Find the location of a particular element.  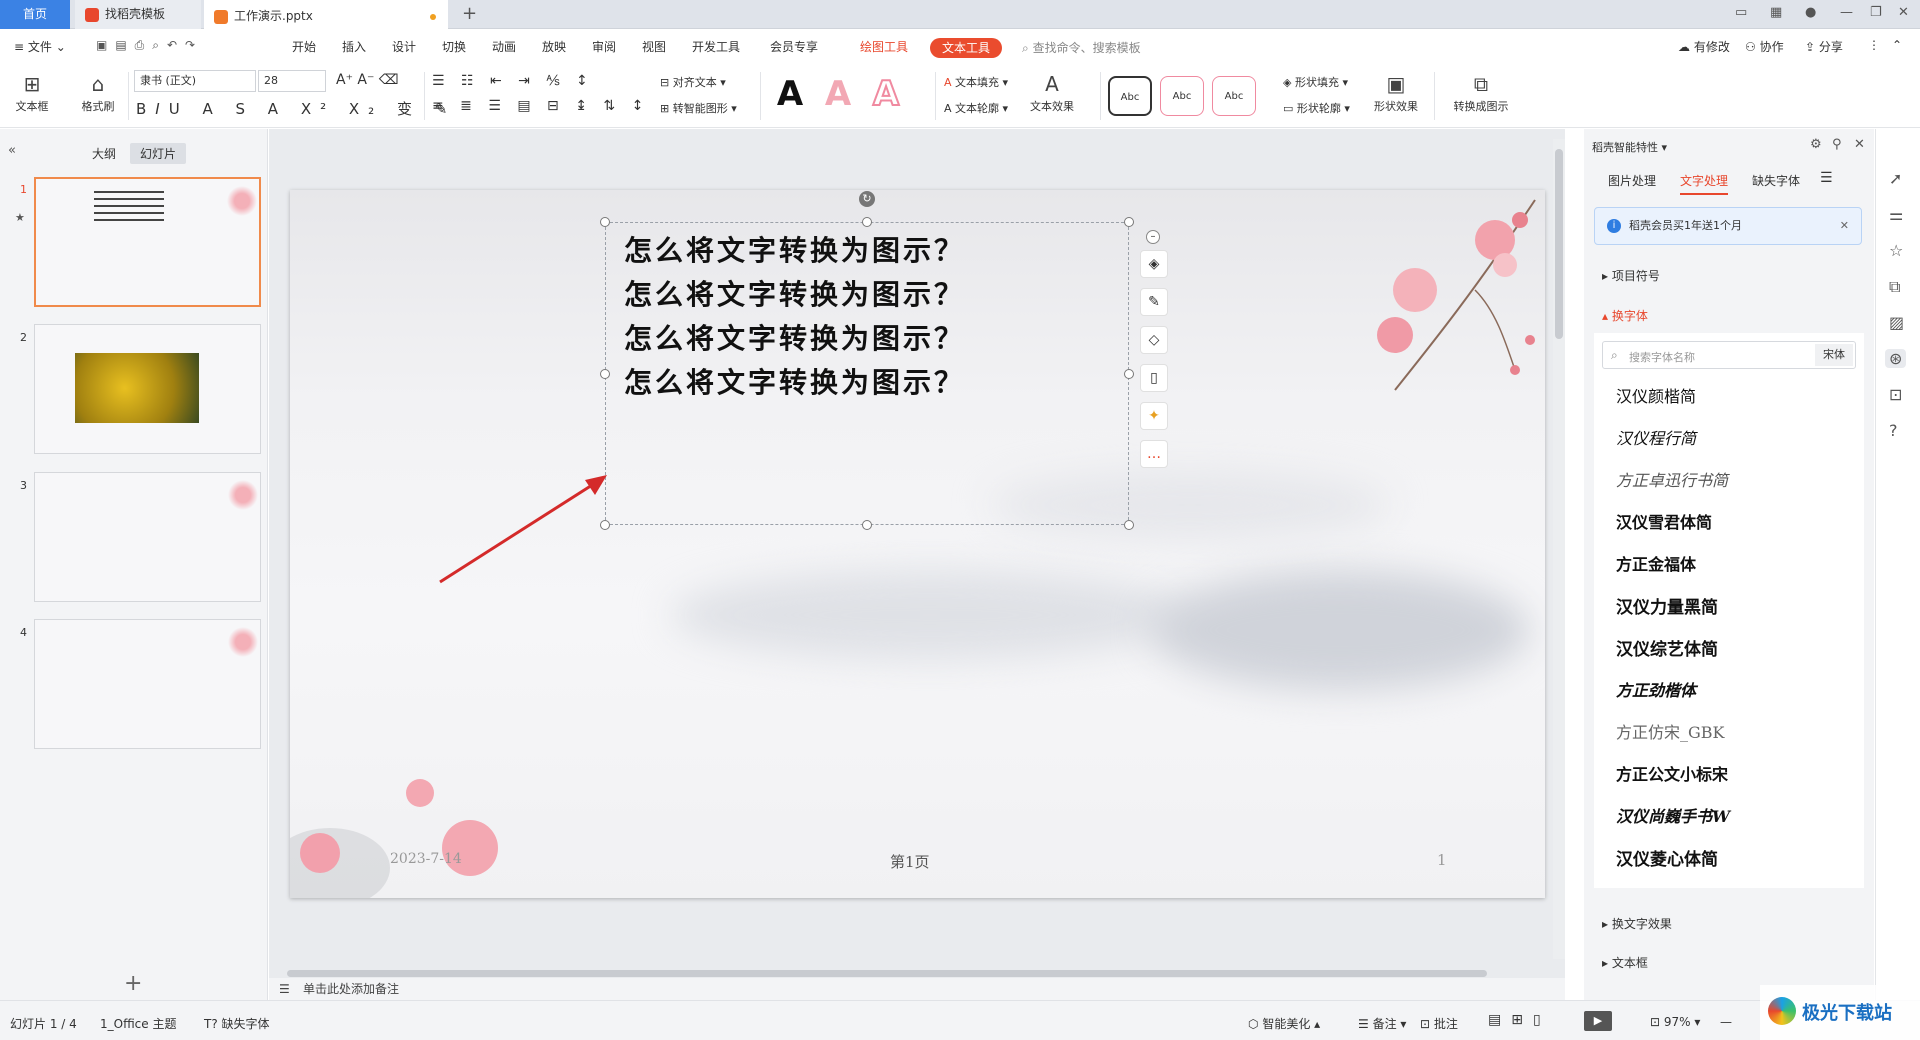

shape-outline-button: ▭ 形状轮廓 ▾ is located at coordinates (1316, 108).